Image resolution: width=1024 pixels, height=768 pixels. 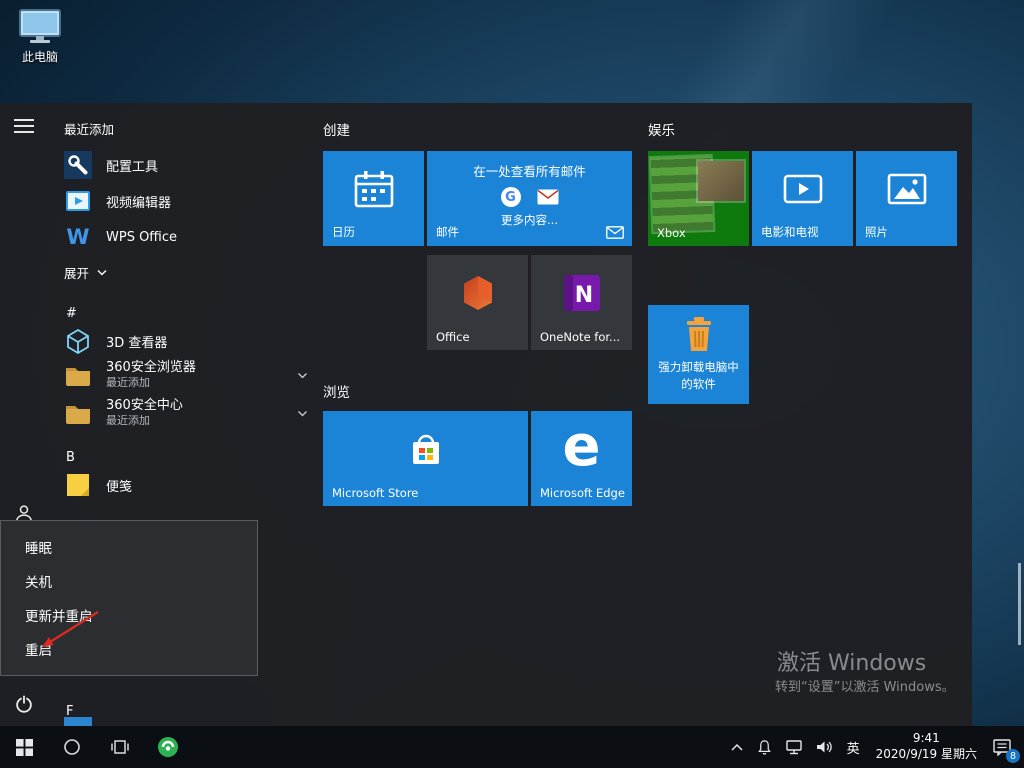 I want to click on browser-360-button, so click(x=168, y=747).